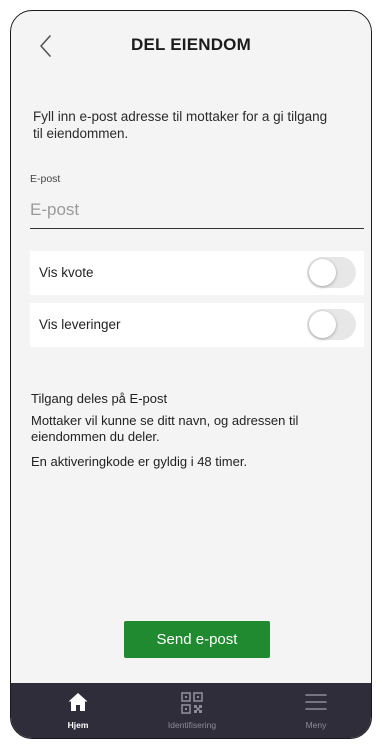 The image size is (382, 749). I want to click on tab-identifisering: Identifisering, so click(192, 710).